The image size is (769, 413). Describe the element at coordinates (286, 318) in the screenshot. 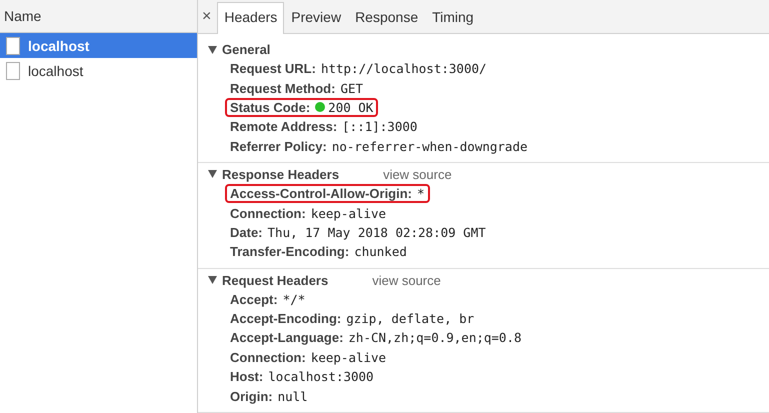

I see `header-name: Accept-Encoding:` at that location.